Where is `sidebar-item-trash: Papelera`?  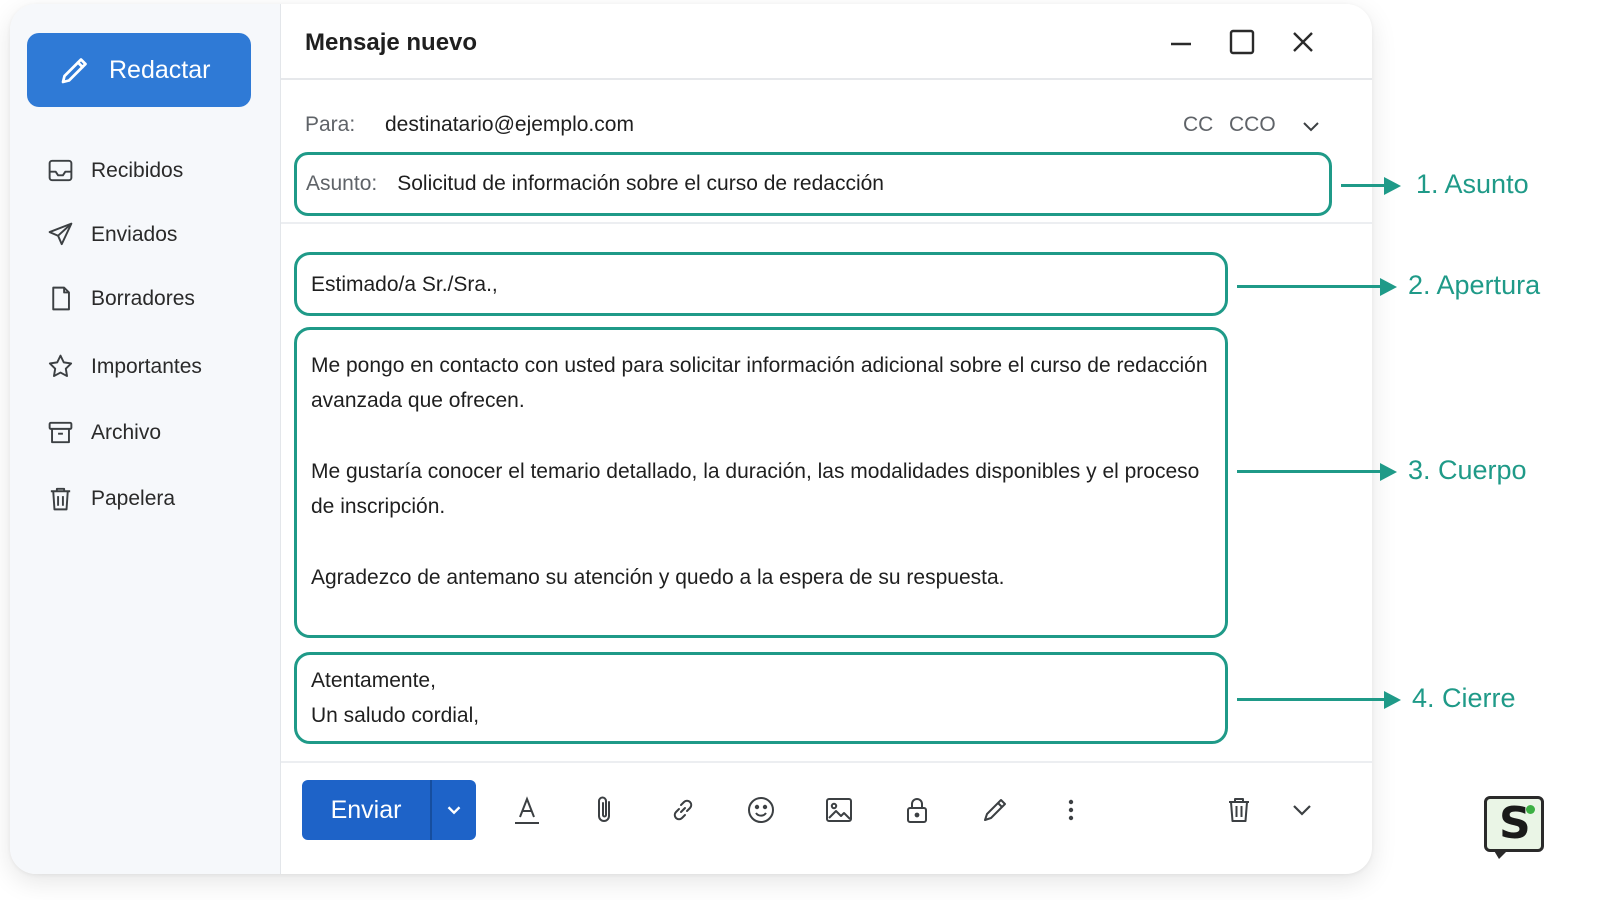 sidebar-item-trash: Papelera is located at coordinates (110, 498).